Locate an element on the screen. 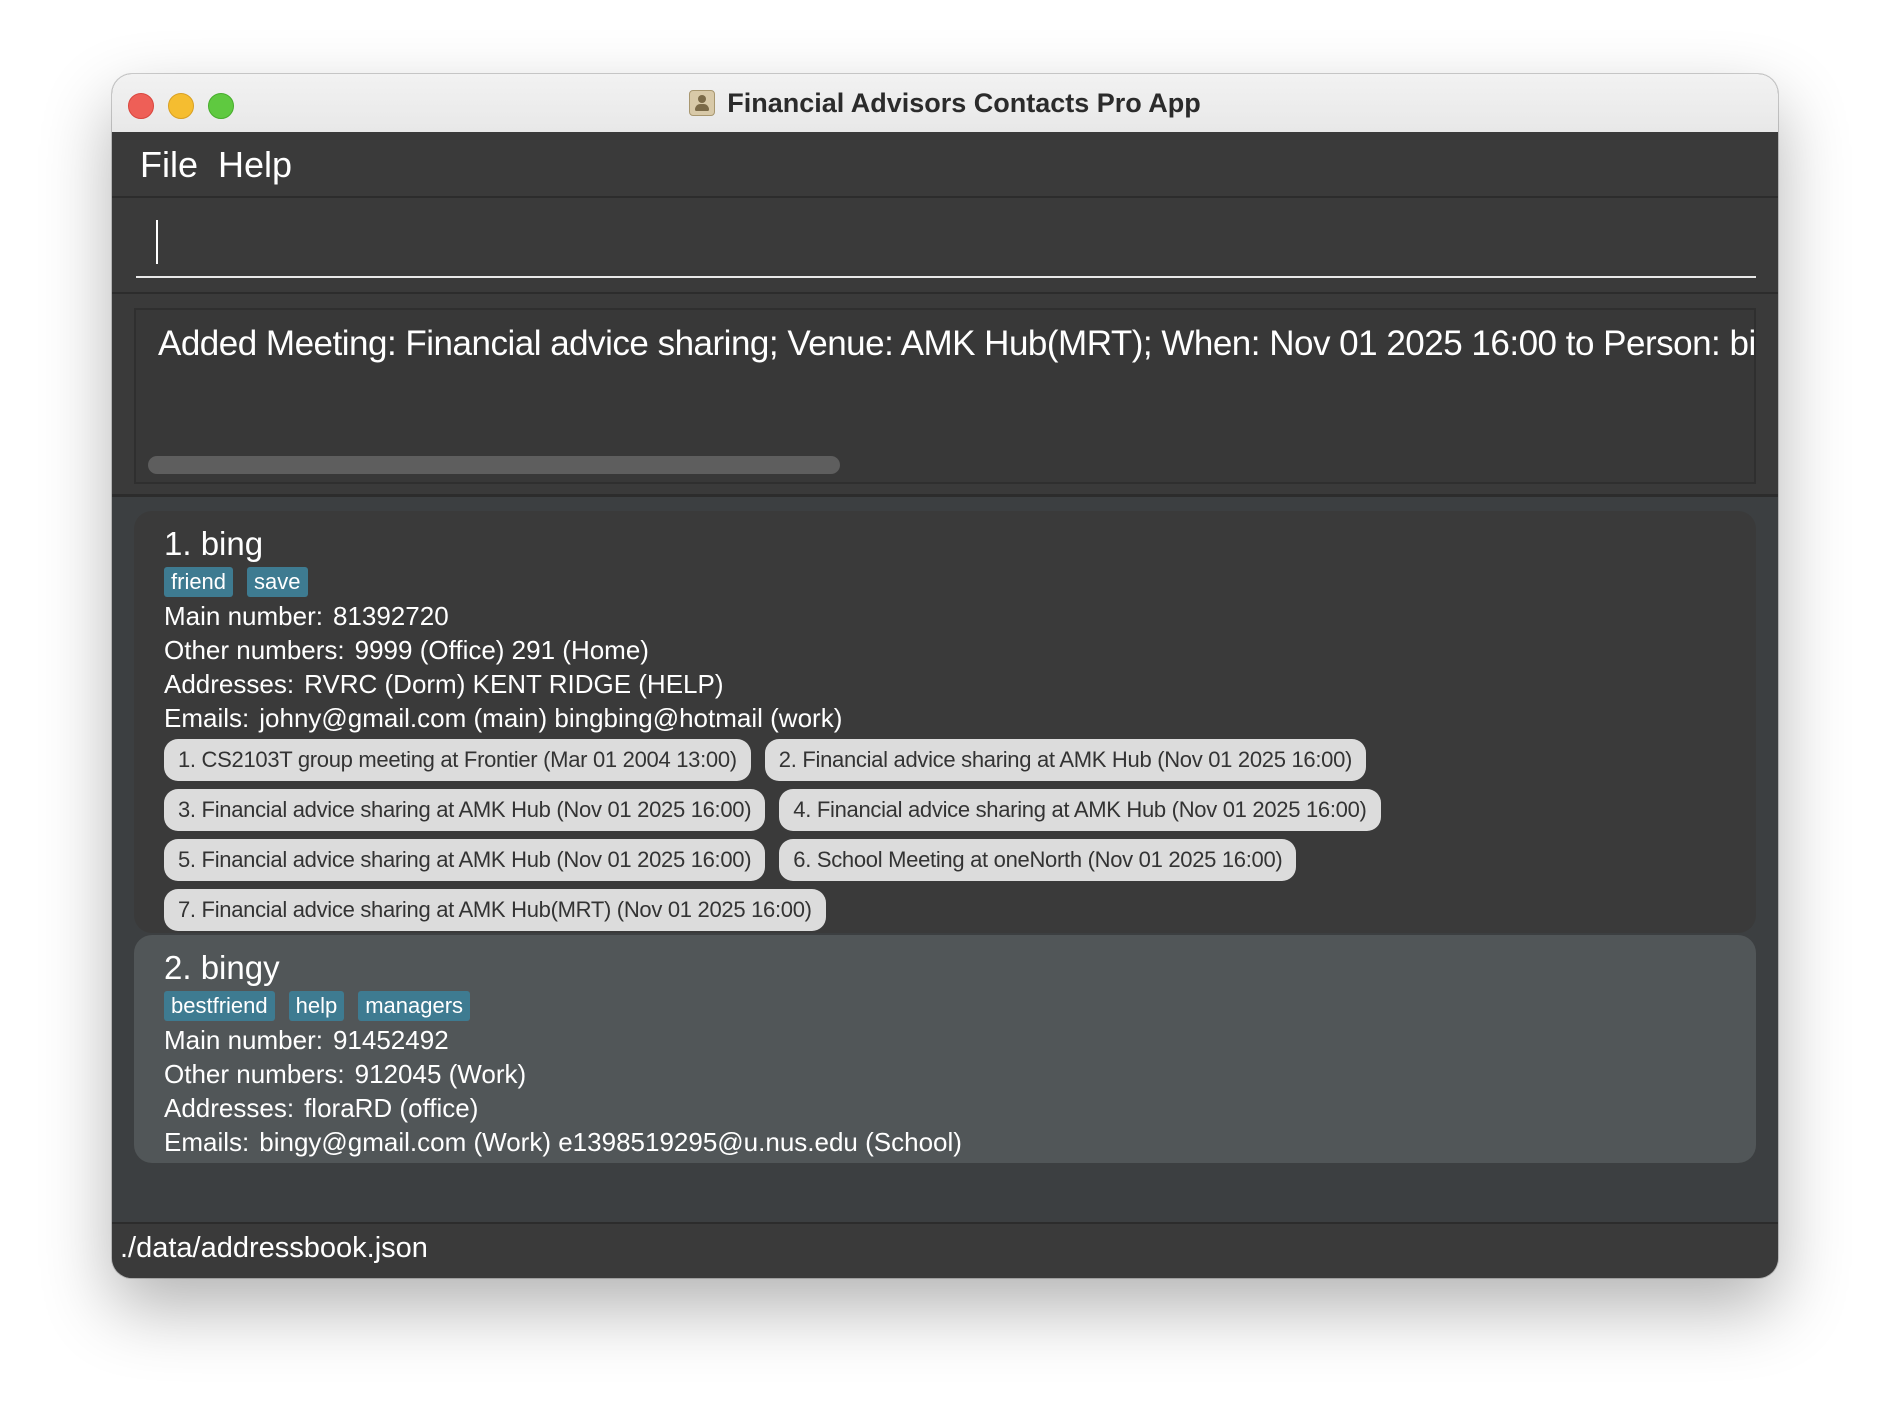 This screenshot has height=1424, width=1884. text-caret is located at coordinates (157, 242).